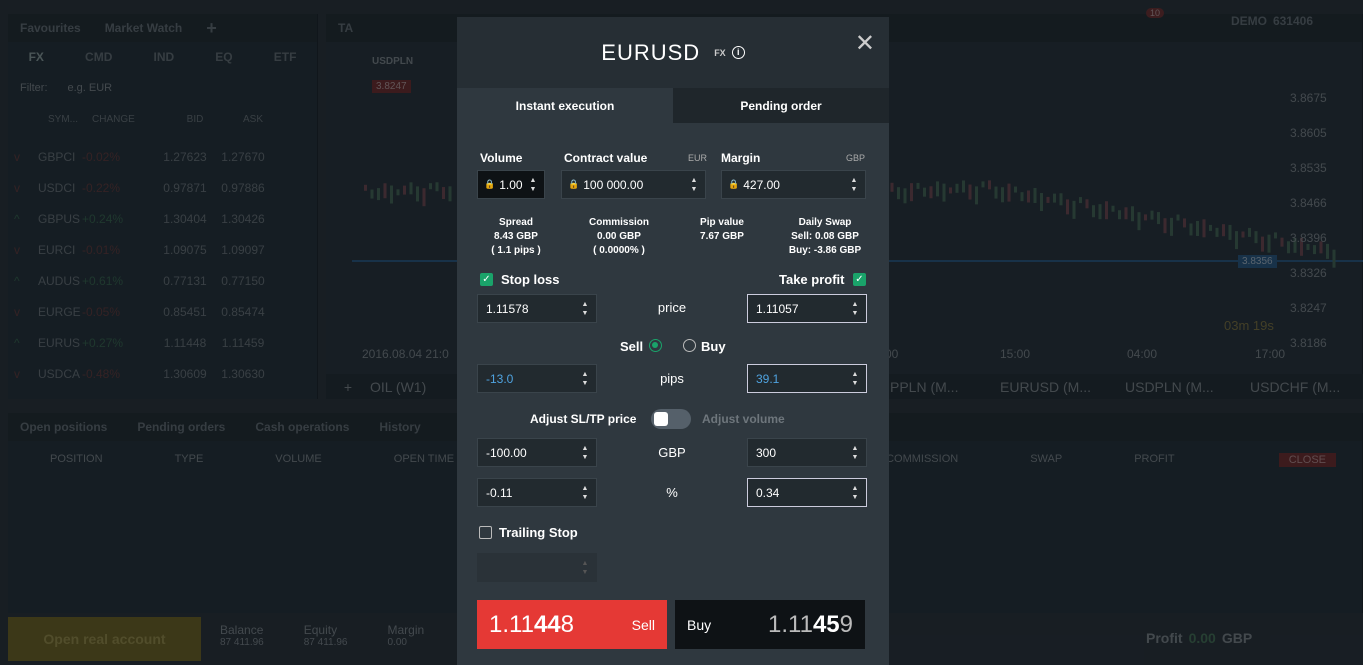 Image resolution: width=1363 pixels, height=665 pixels. What do you see at coordinates (192, 119) in the screenshot?
I see `col-bid: BID` at bounding box center [192, 119].